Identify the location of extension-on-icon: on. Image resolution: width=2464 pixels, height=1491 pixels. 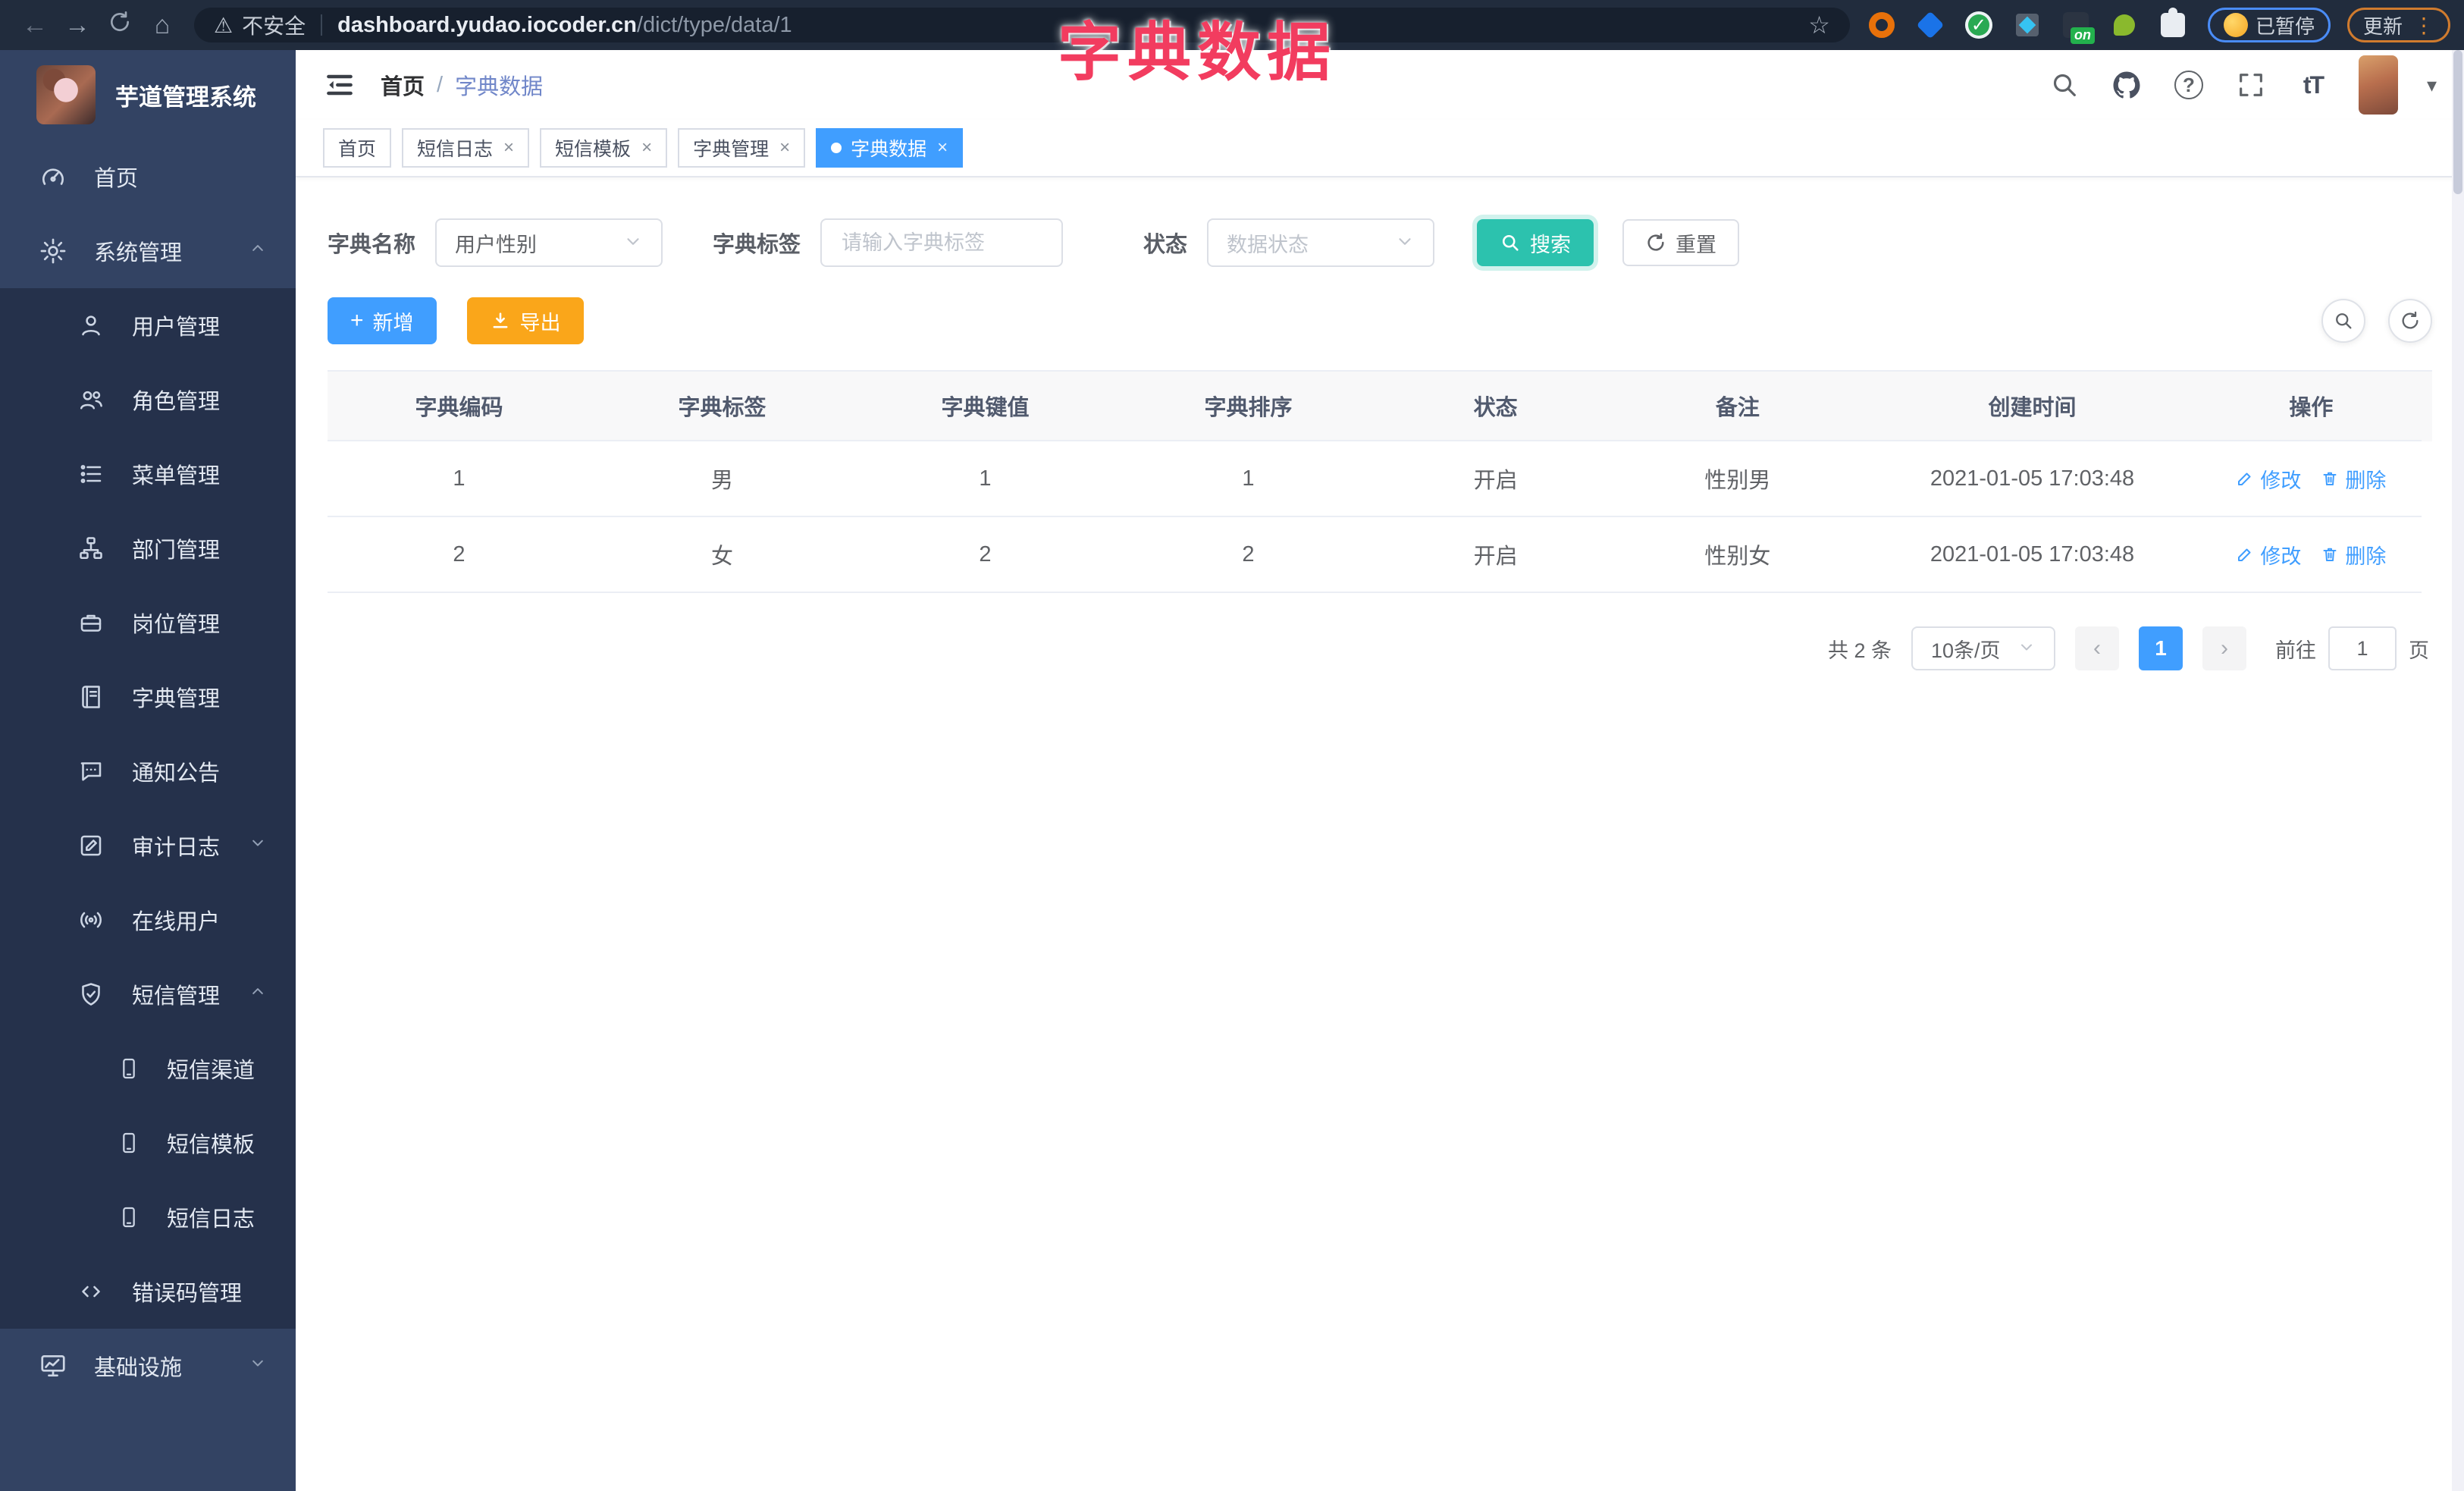
(2078, 27).